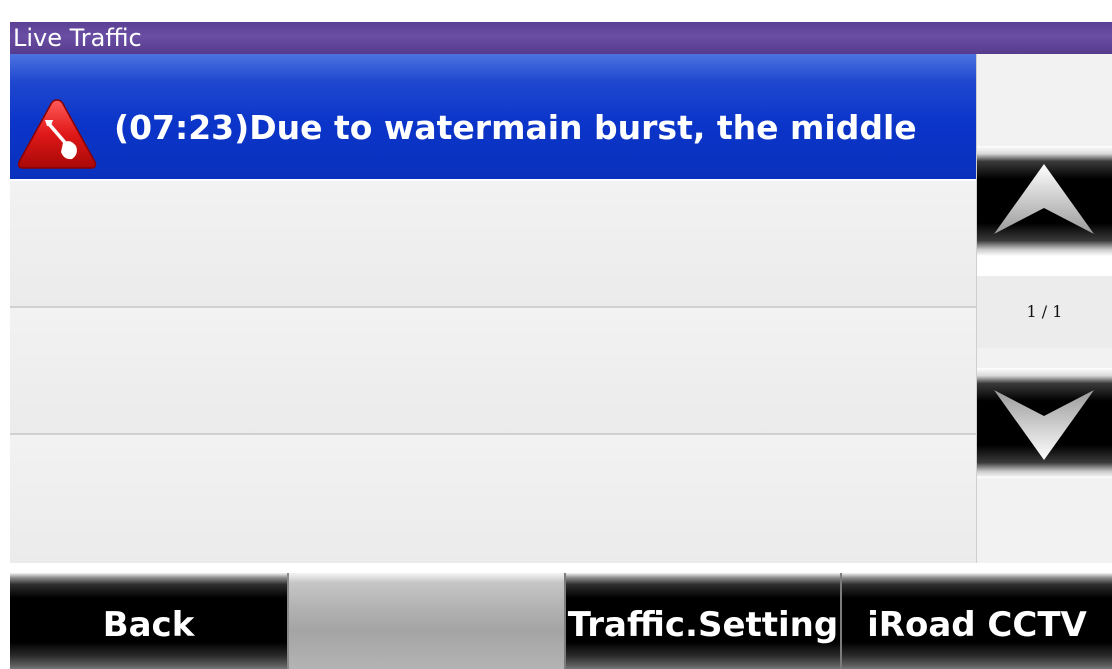 Image resolution: width=1112 pixels, height=669 pixels. What do you see at coordinates (561, 38) in the screenshot?
I see `window-title: Live Traffic` at bounding box center [561, 38].